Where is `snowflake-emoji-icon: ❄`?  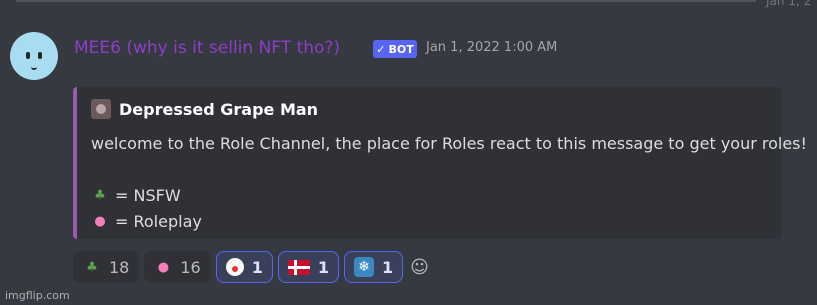
snowflake-emoji-icon: ❄ is located at coordinates (364, 267).